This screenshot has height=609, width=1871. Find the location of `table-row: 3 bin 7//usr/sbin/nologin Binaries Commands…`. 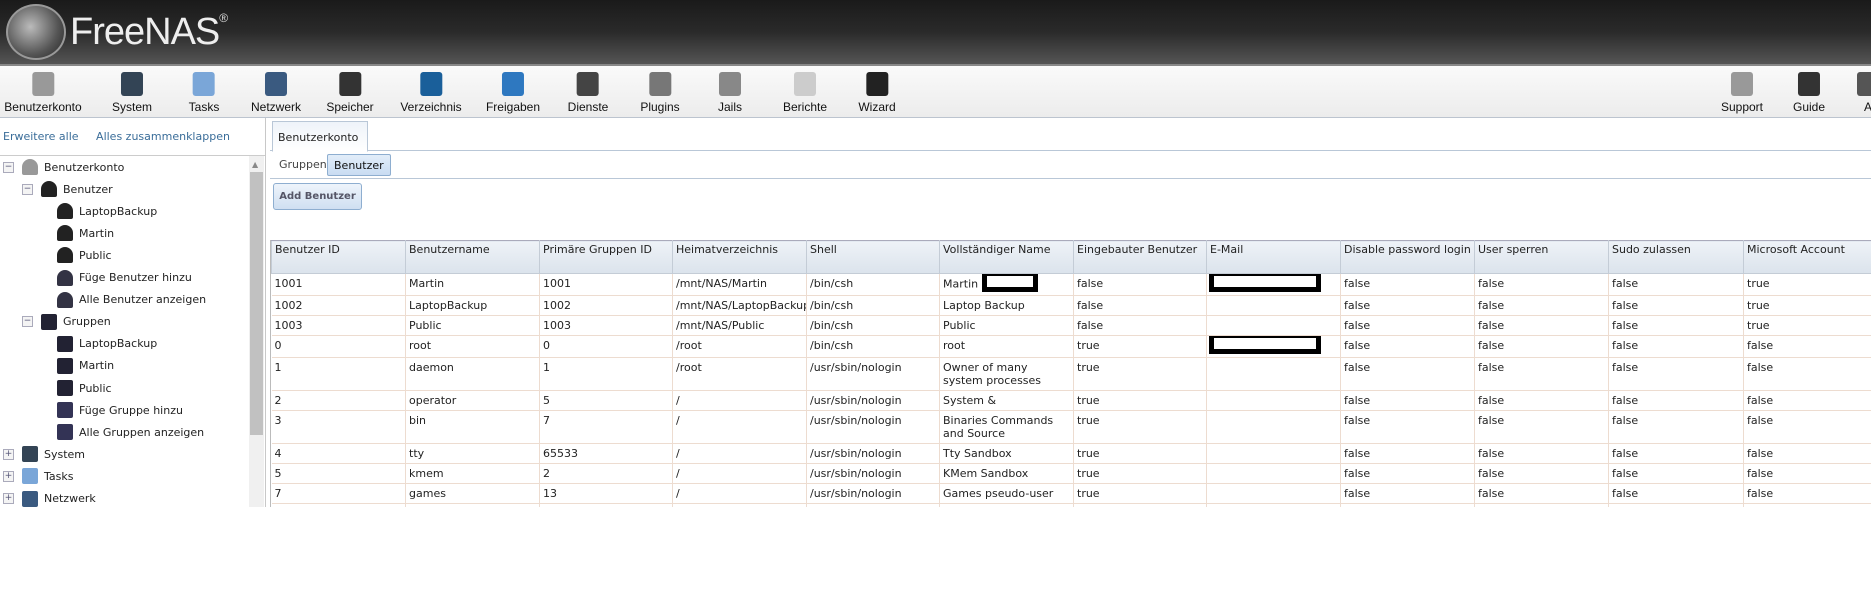

table-row: 3 bin 7//usr/sbin/nologin Binaries Commands… is located at coordinates (1071, 427).